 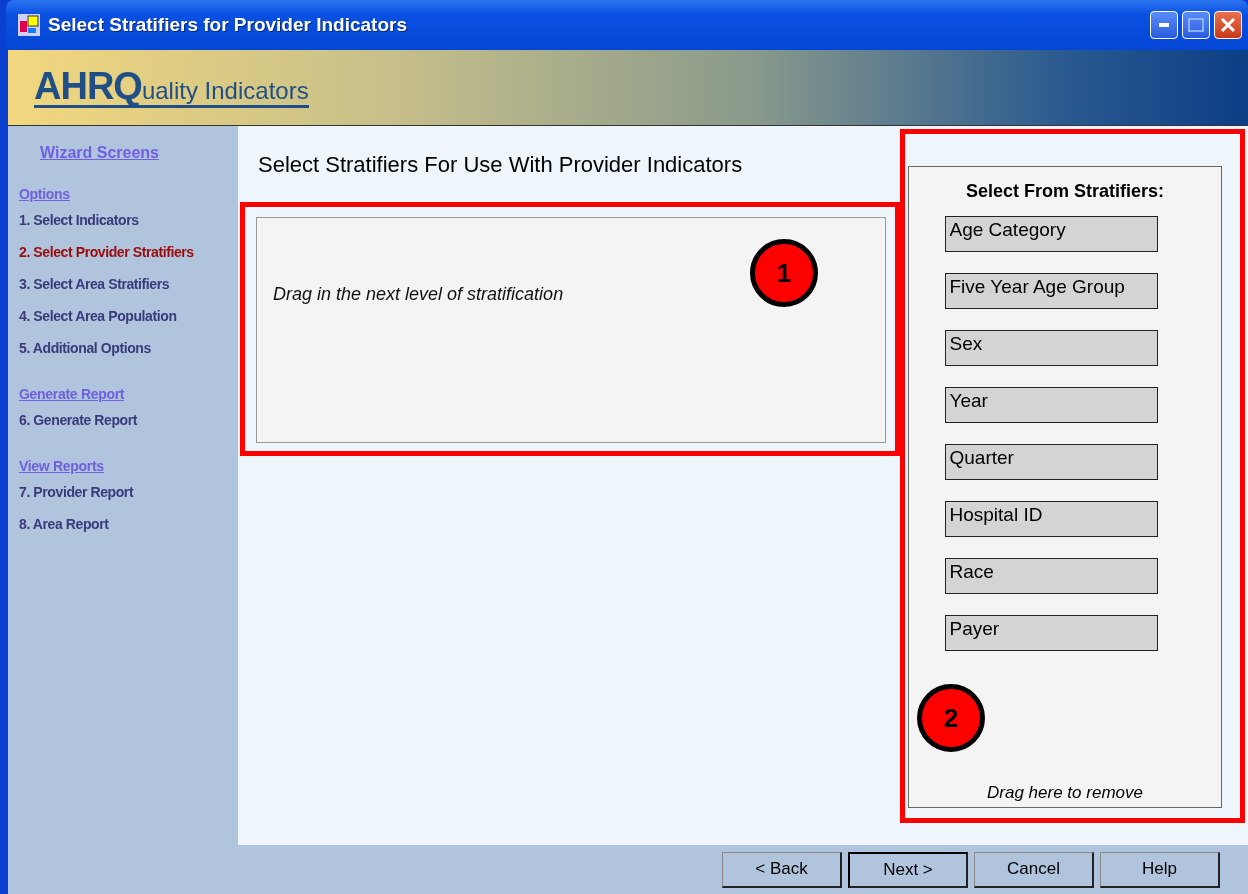 I want to click on wizard-button: Next >, so click(x=908, y=869).